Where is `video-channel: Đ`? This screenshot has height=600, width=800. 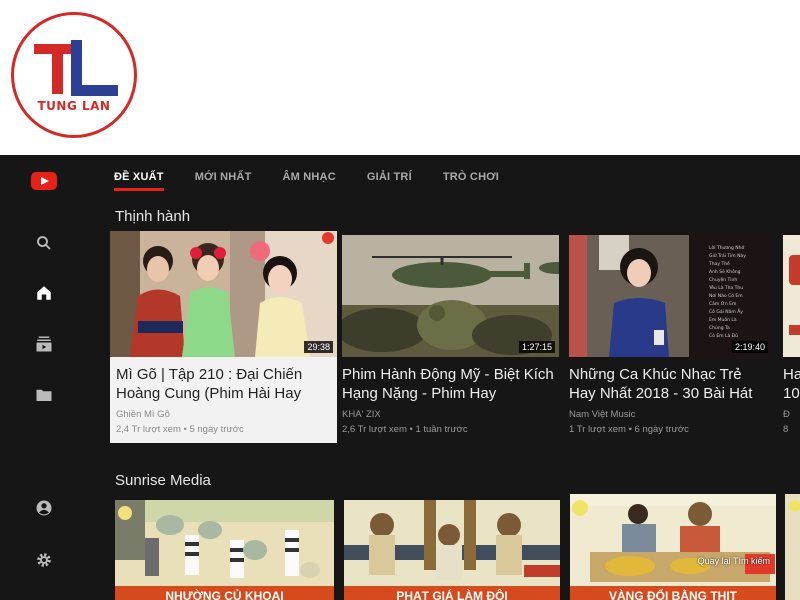
video-channel: Đ is located at coordinates (786, 414).